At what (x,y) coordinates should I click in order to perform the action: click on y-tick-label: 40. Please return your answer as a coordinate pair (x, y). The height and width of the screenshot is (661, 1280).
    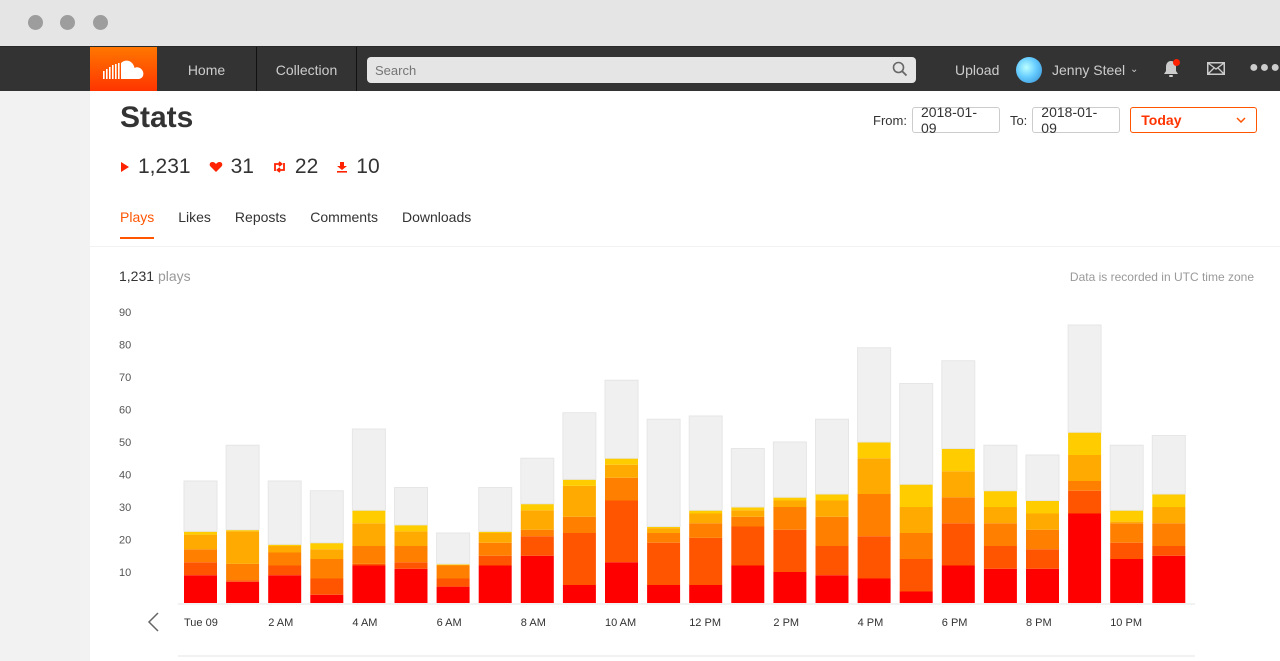
    Looking at the image, I should click on (125, 476).